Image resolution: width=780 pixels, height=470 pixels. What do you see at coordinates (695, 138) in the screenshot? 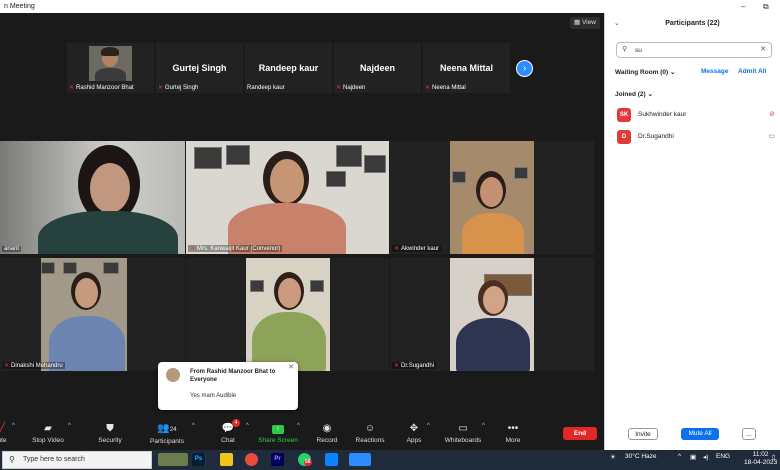
I see `participant-row: D Dr.Sugandhi ▭` at bounding box center [695, 138].